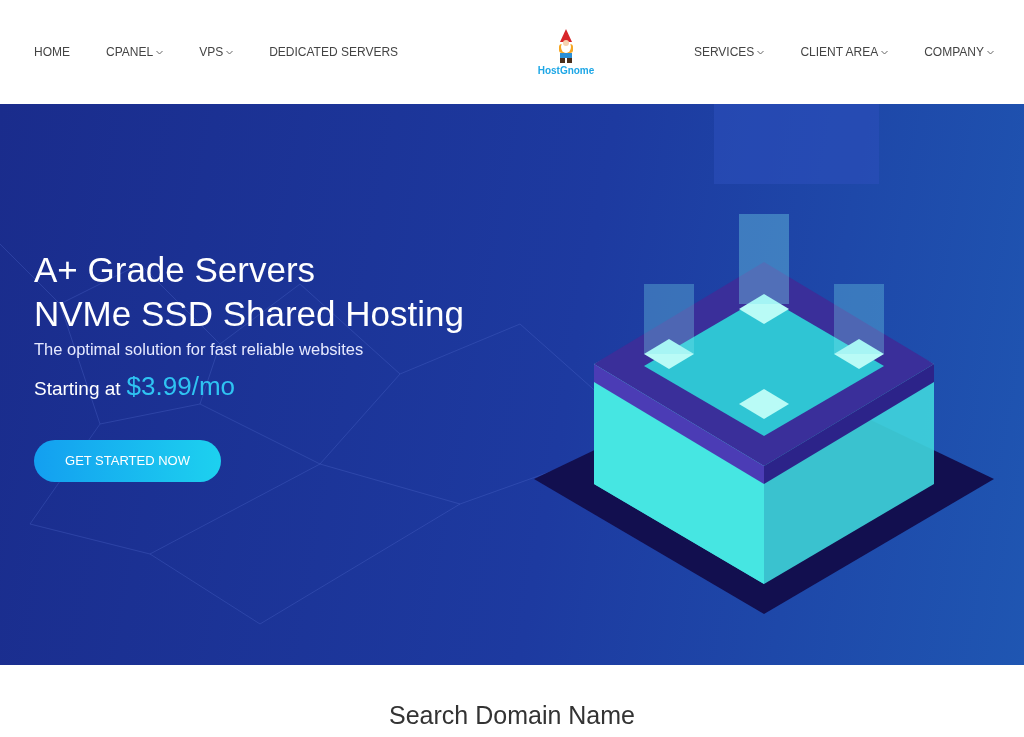 Image resolution: width=1024 pixels, height=737 pixels. Describe the element at coordinates (566, 70) in the screenshot. I see `logo-text: HostGnome` at that location.